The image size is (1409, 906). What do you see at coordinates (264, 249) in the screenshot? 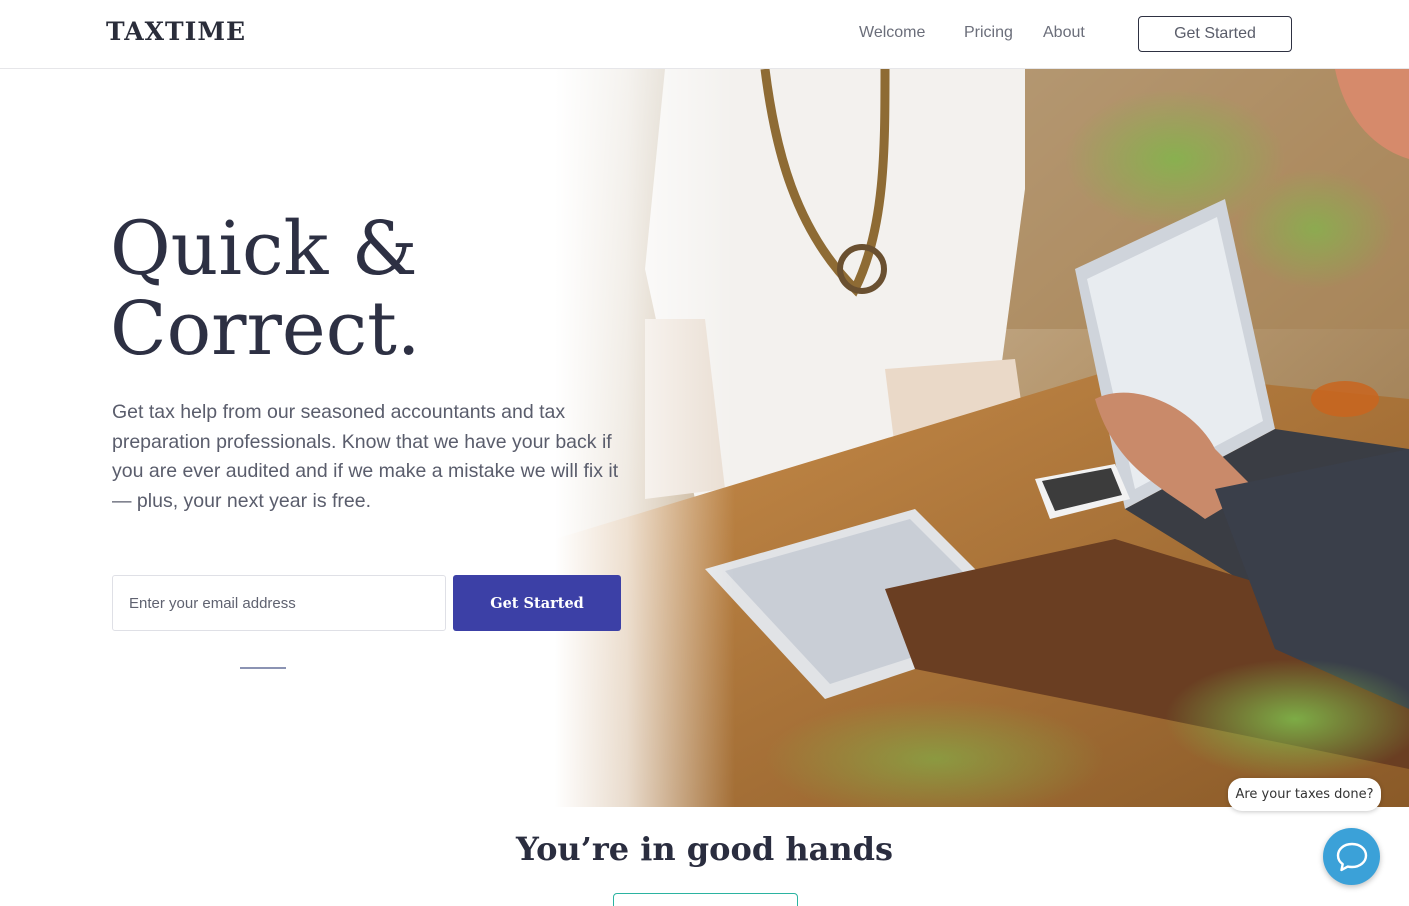
I see `hero-title-line-1: Quick &` at bounding box center [264, 249].